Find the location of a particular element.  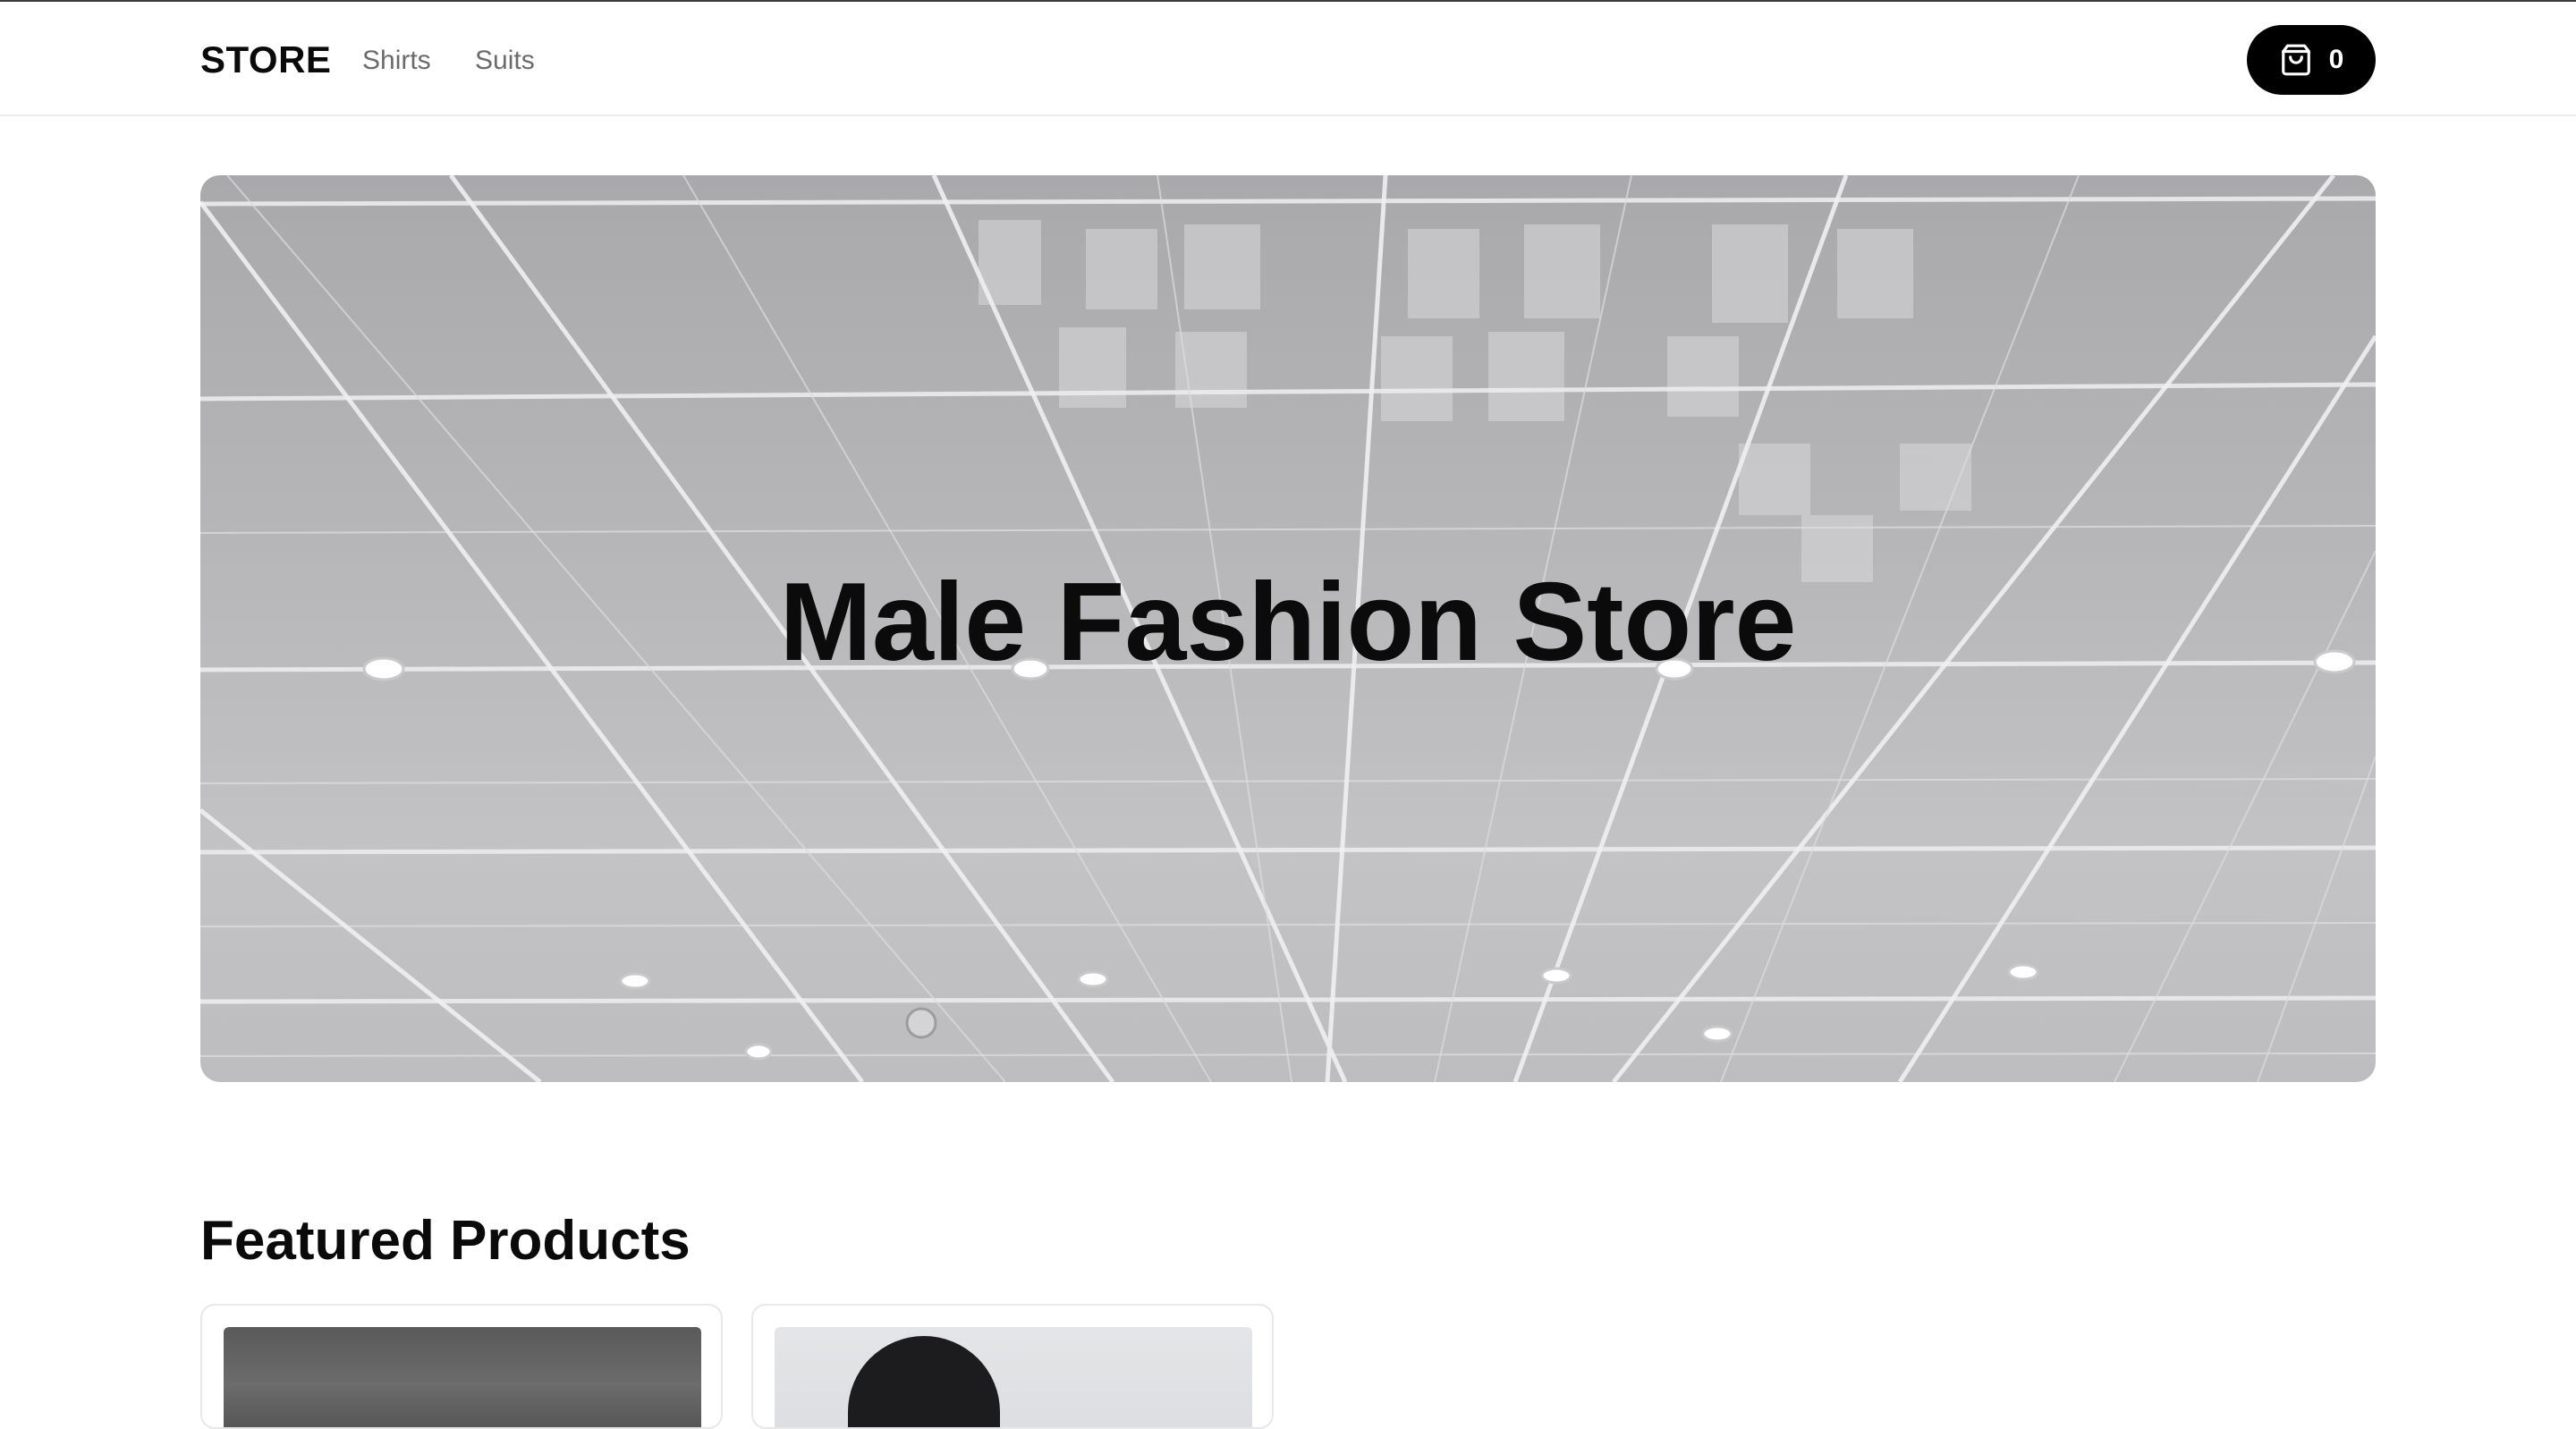

shopping-bag-icon is located at coordinates (2296, 60).